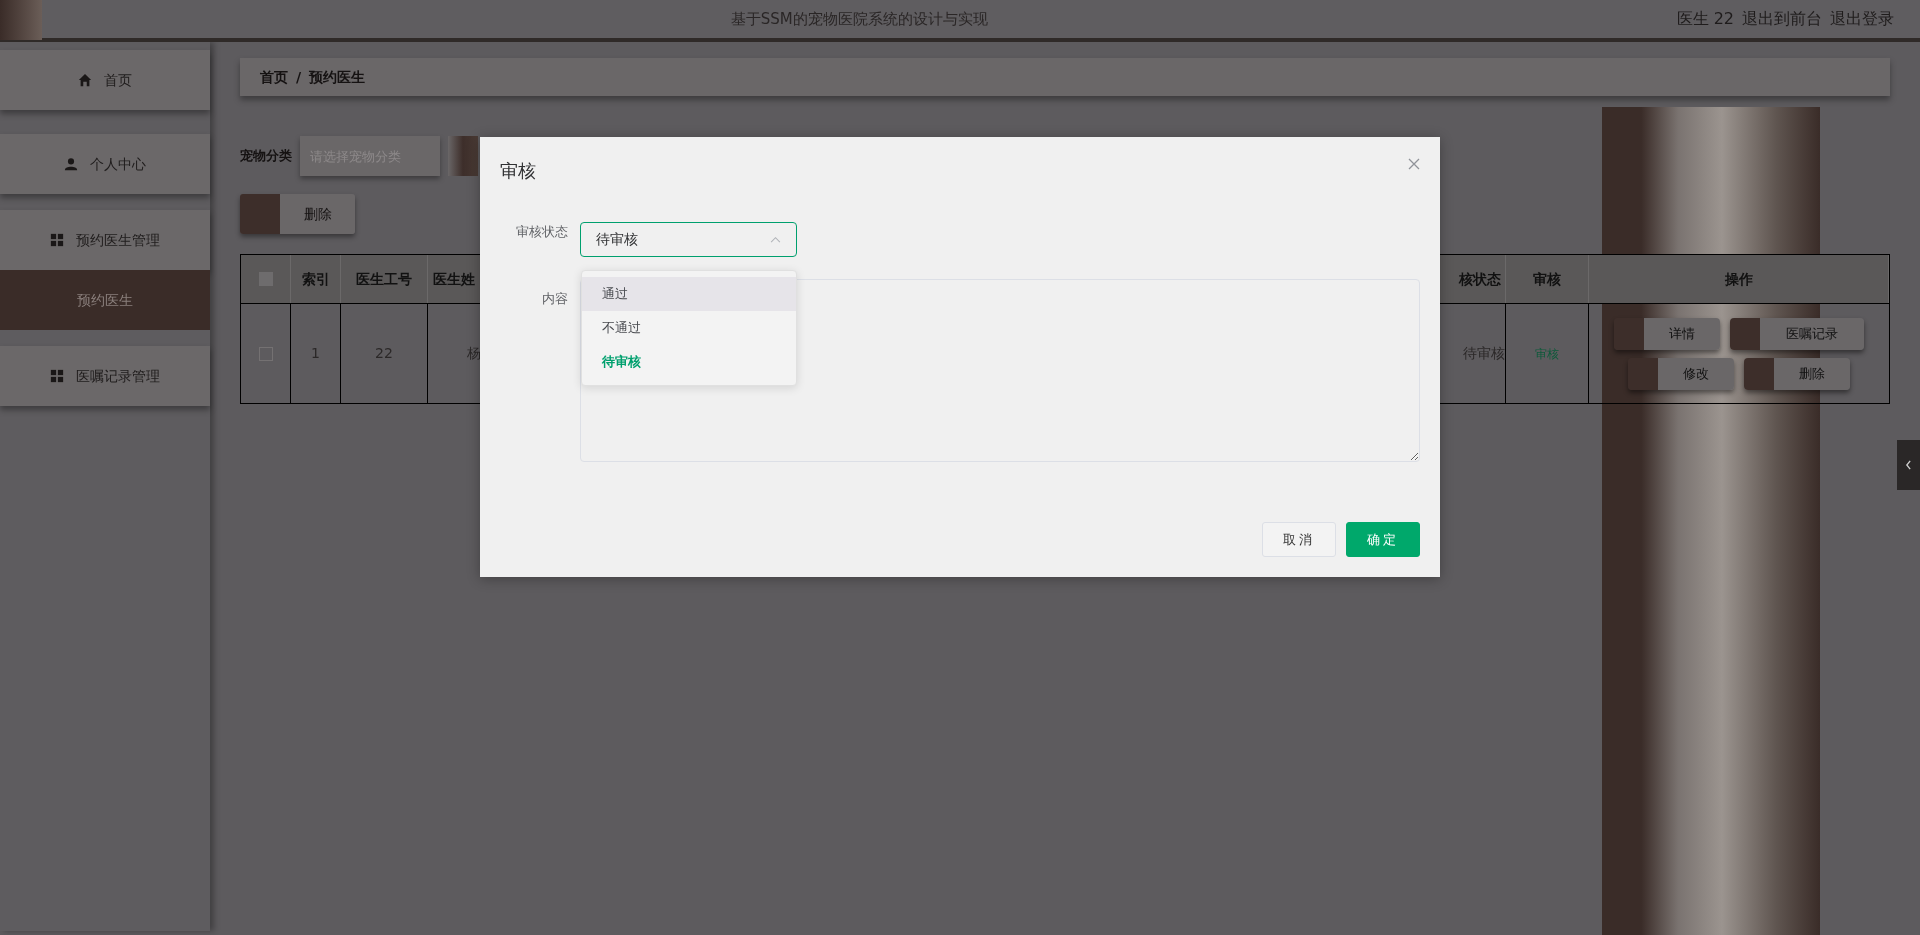 The width and height of the screenshot is (1920, 935). Describe the element at coordinates (105, 300) in the screenshot. I see `submenu-item: 预约医生` at that location.